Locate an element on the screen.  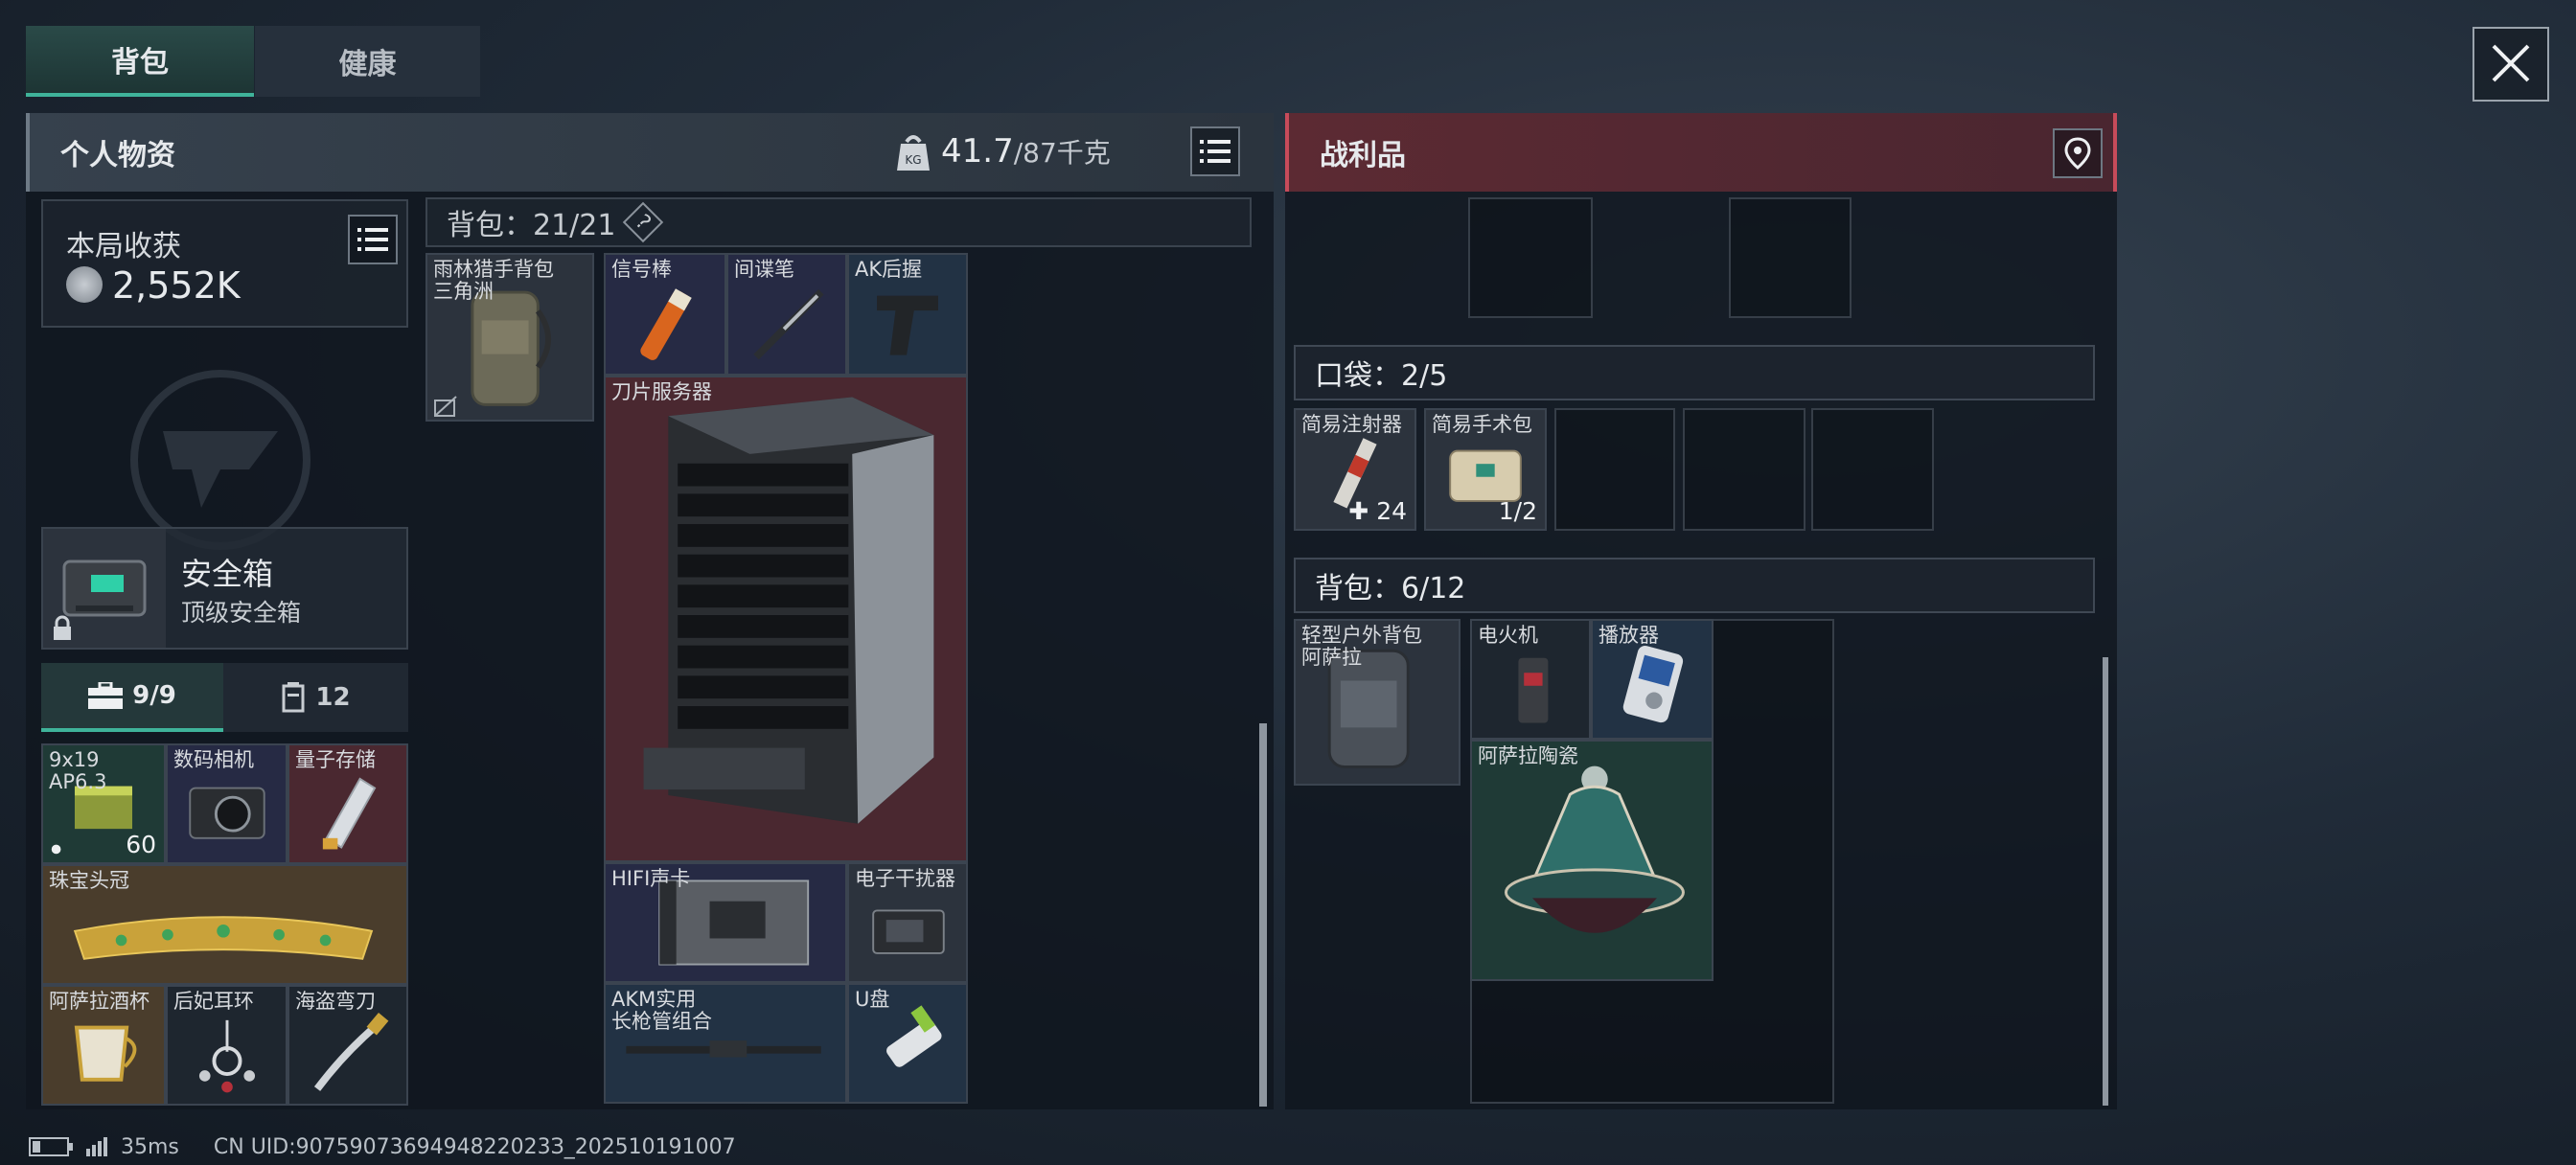
safe-tab-count: 12 is located at coordinates (315, 698).